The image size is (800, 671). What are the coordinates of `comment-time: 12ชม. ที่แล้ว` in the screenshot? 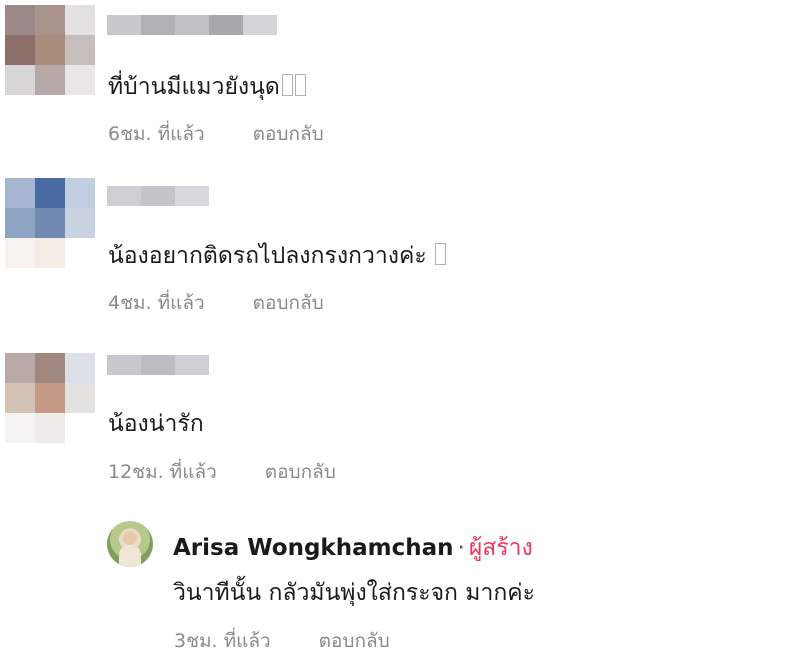 It's located at (162, 472).